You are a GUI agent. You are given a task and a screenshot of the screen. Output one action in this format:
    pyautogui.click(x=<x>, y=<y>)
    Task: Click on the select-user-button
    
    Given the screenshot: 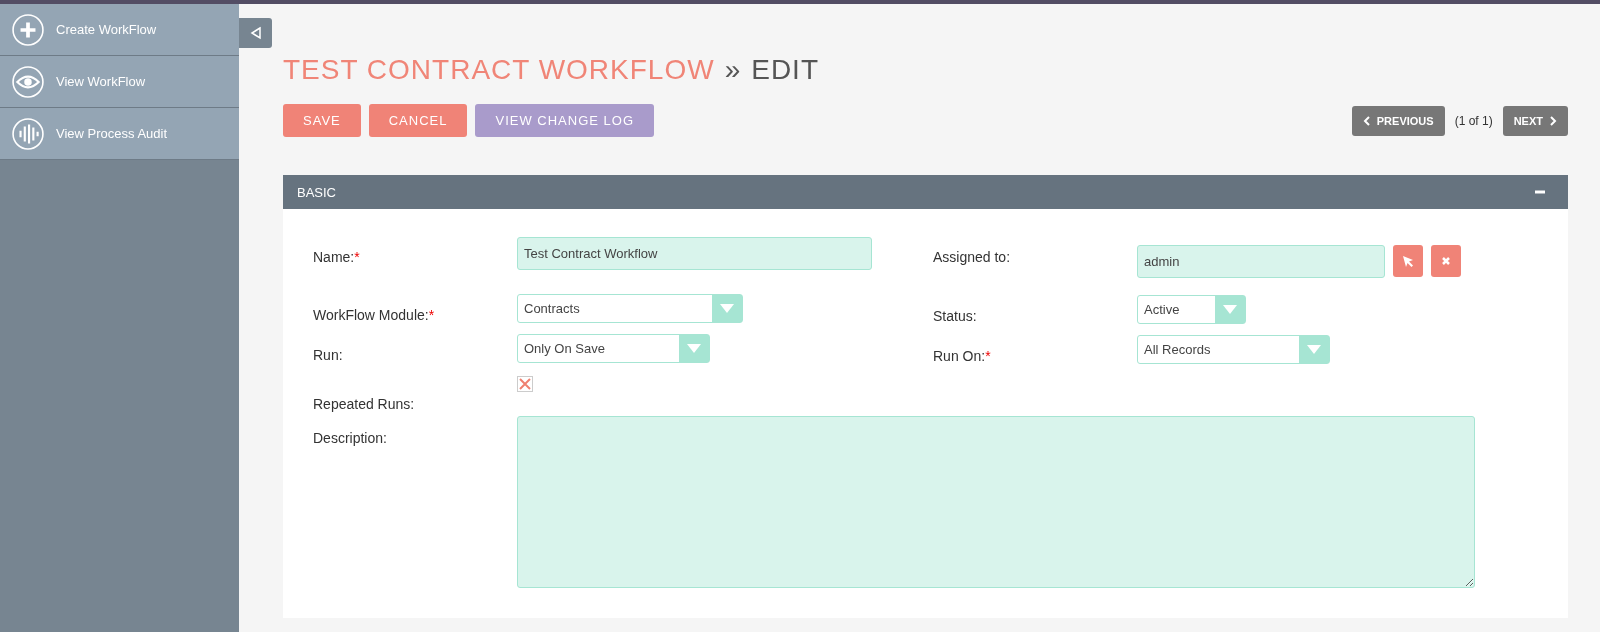 What is the action you would take?
    pyautogui.click(x=1408, y=261)
    